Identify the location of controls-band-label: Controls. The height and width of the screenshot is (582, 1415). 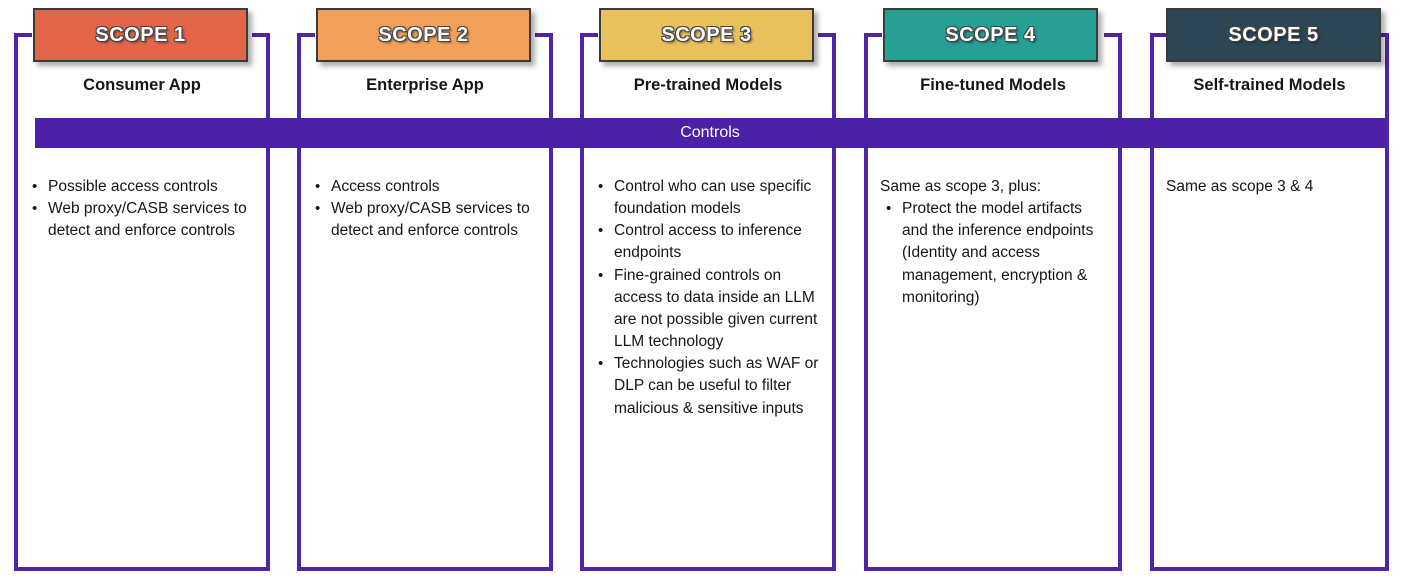
(710, 132).